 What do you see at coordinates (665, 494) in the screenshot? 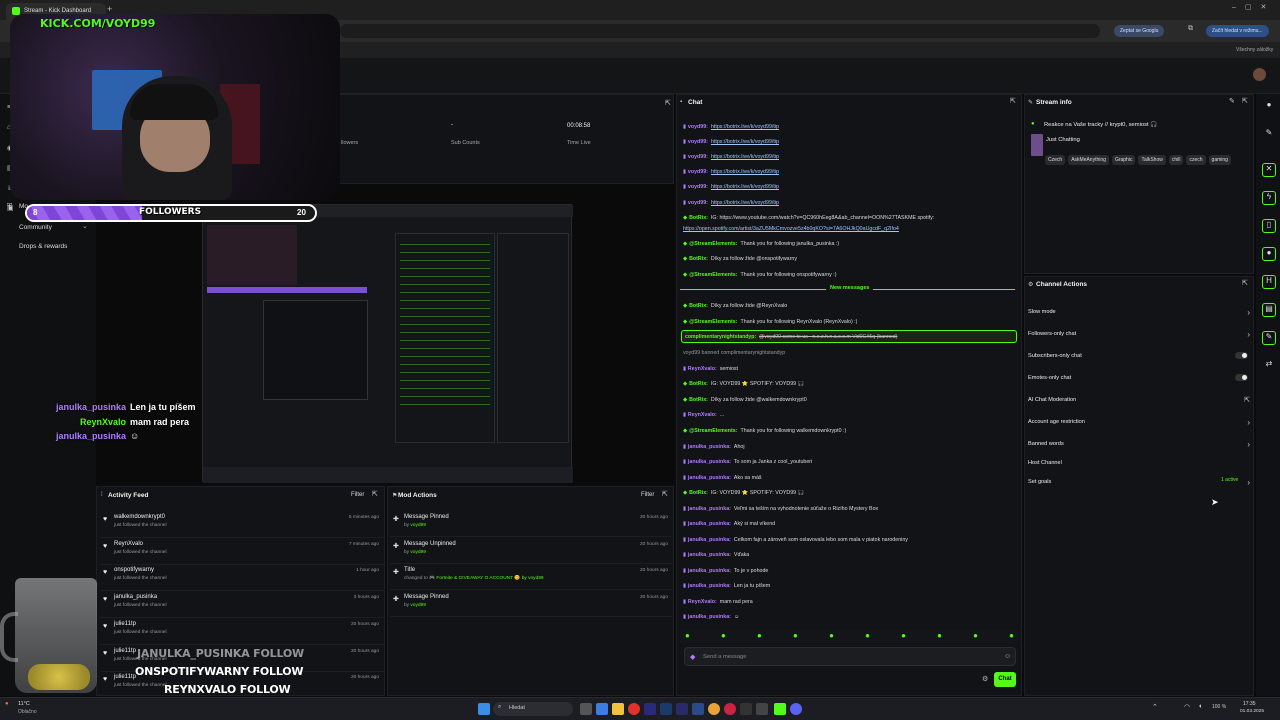
I see `mod-popout-icon: ⇱` at bounding box center [665, 494].